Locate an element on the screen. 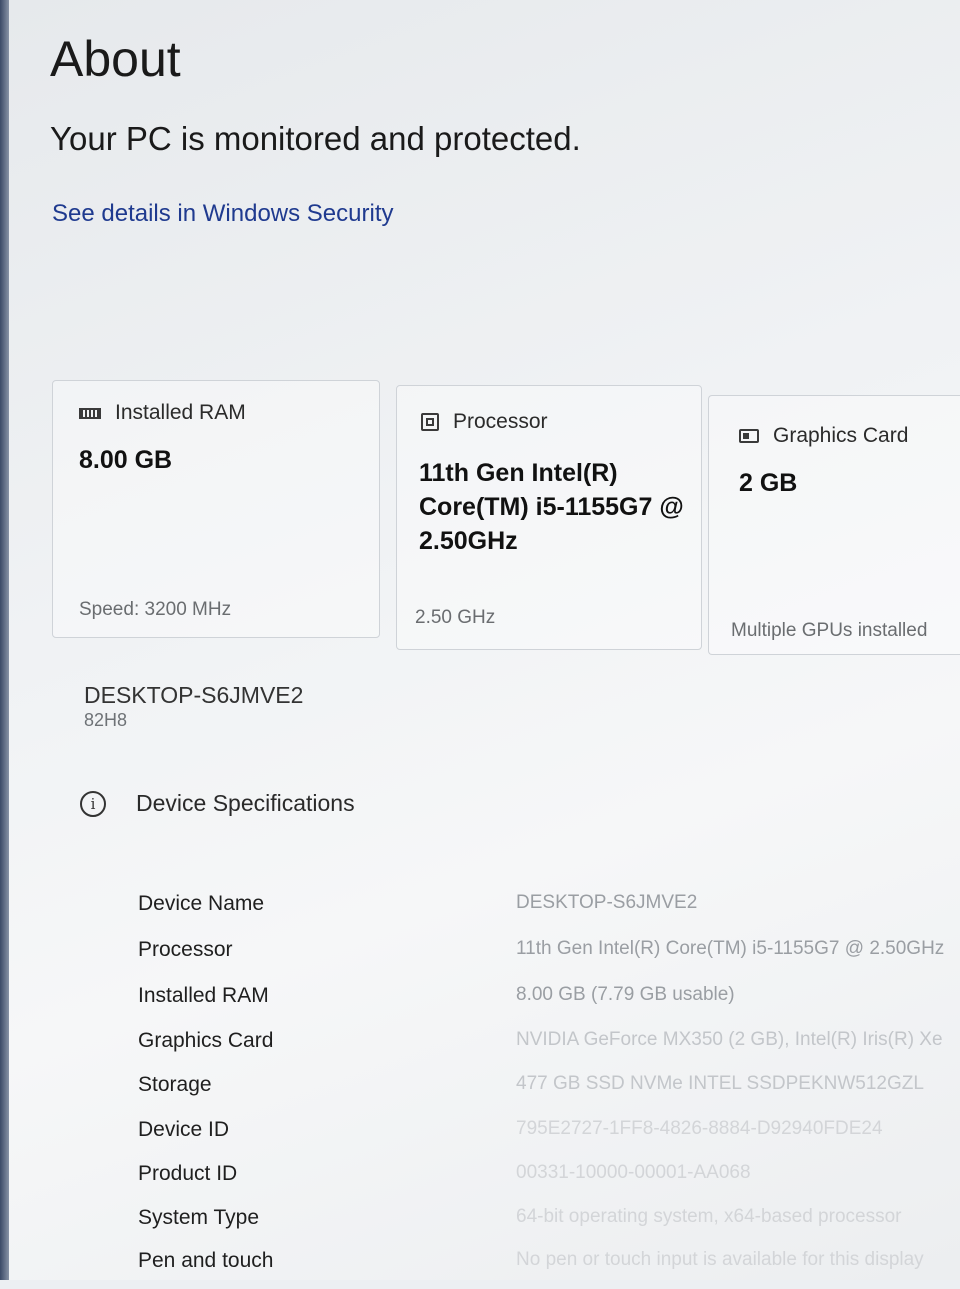 The image size is (960, 1289). spec-value: 477 GB SSD NVMe INTEL SSDPEKNW512GZL is located at coordinates (720, 1083).